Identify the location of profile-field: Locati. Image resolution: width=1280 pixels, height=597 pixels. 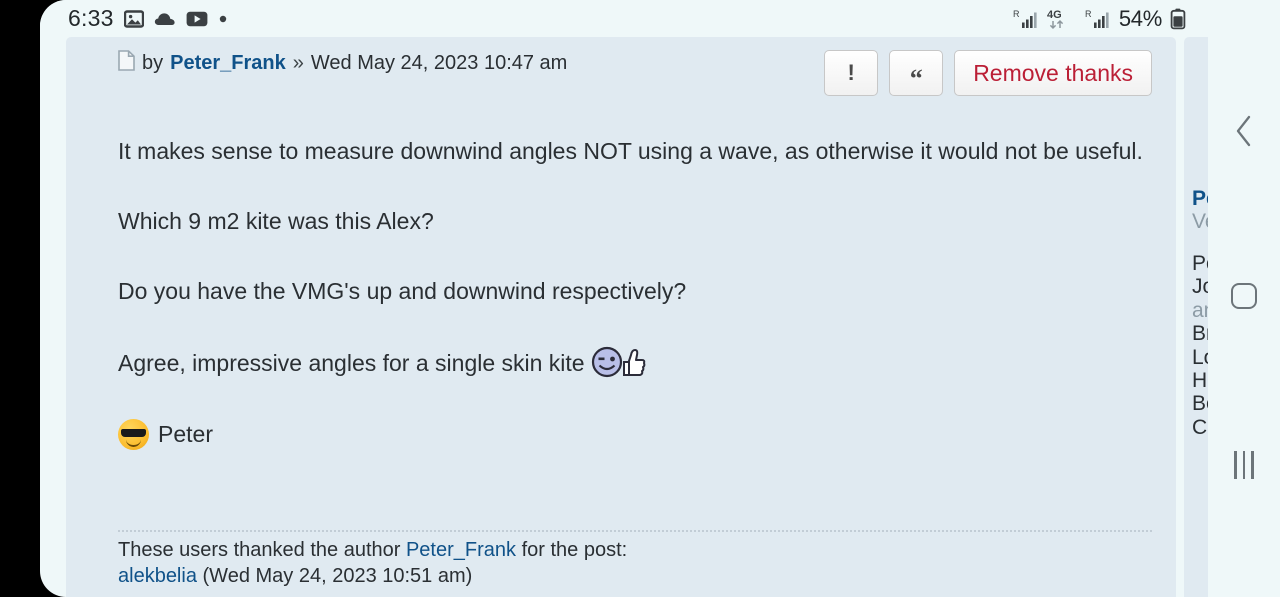
(1200, 357).